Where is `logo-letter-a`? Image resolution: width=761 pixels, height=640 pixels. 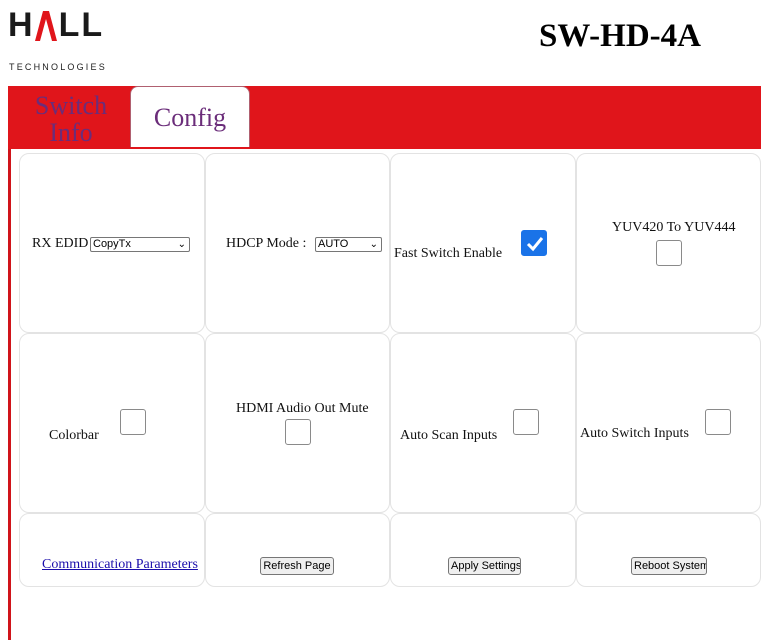 logo-letter-a is located at coordinates (45, 25).